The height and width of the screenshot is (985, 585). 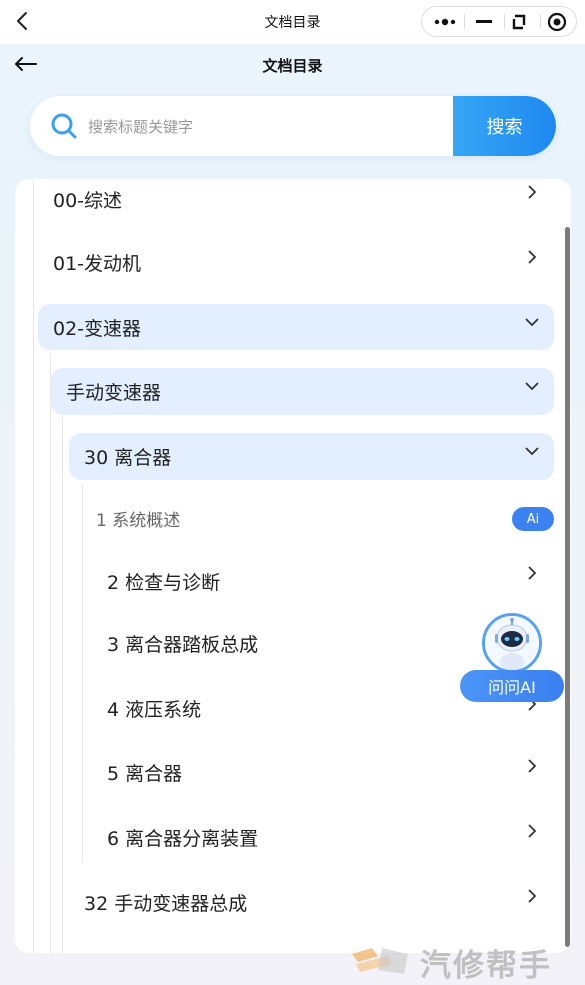 I want to click on search-button: 搜索, so click(x=504, y=126).